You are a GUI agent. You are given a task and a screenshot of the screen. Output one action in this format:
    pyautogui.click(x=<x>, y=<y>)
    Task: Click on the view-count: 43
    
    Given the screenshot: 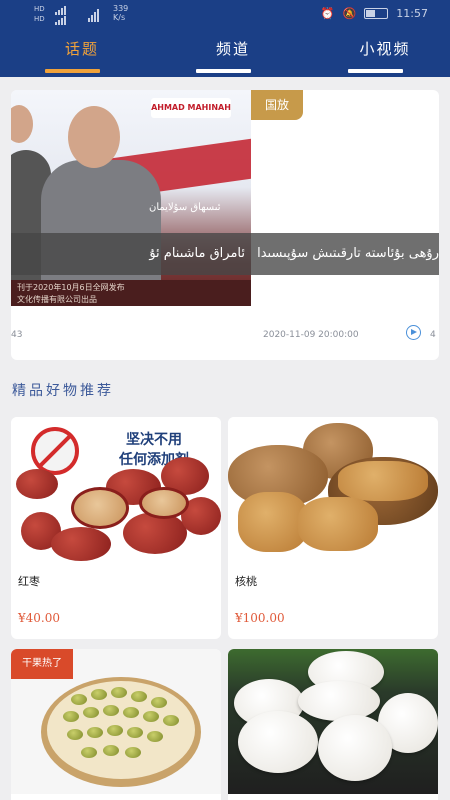 What is the action you would take?
    pyautogui.click(x=17, y=335)
    